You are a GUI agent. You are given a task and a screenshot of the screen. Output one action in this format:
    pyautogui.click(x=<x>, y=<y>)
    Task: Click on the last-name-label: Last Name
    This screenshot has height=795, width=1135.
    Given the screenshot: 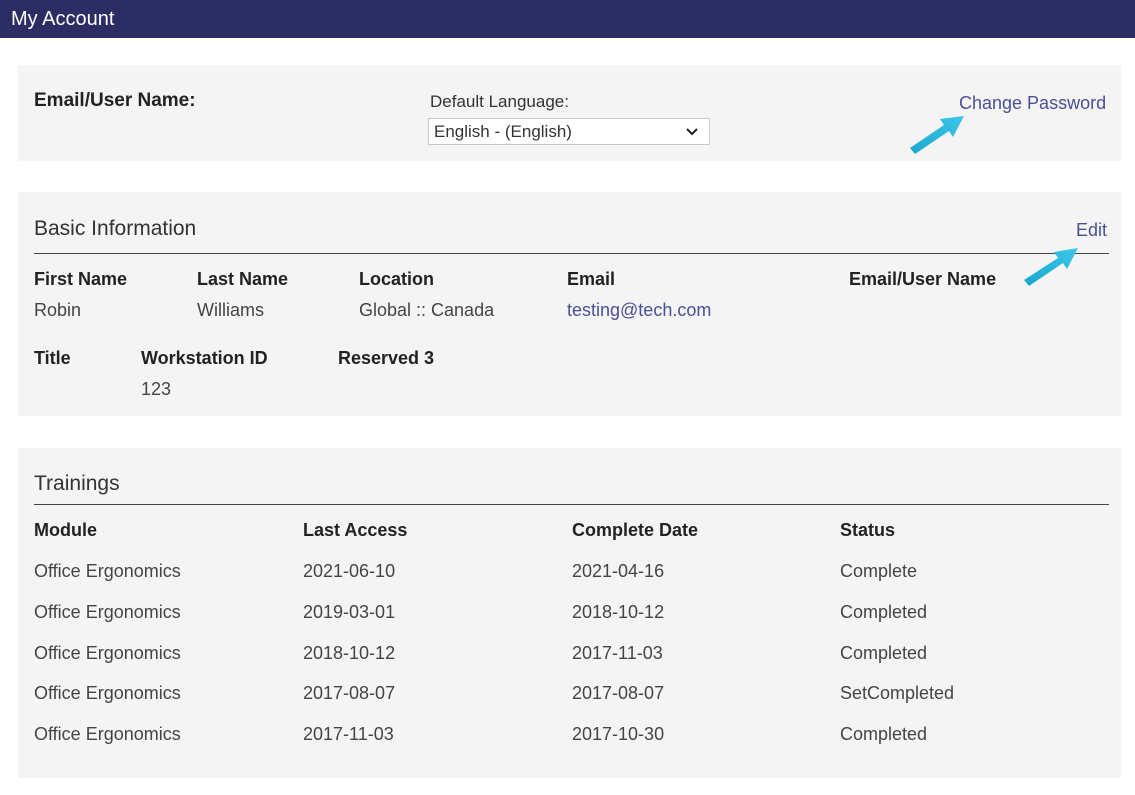 What is the action you would take?
    pyautogui.click(x=243, y=279)
    